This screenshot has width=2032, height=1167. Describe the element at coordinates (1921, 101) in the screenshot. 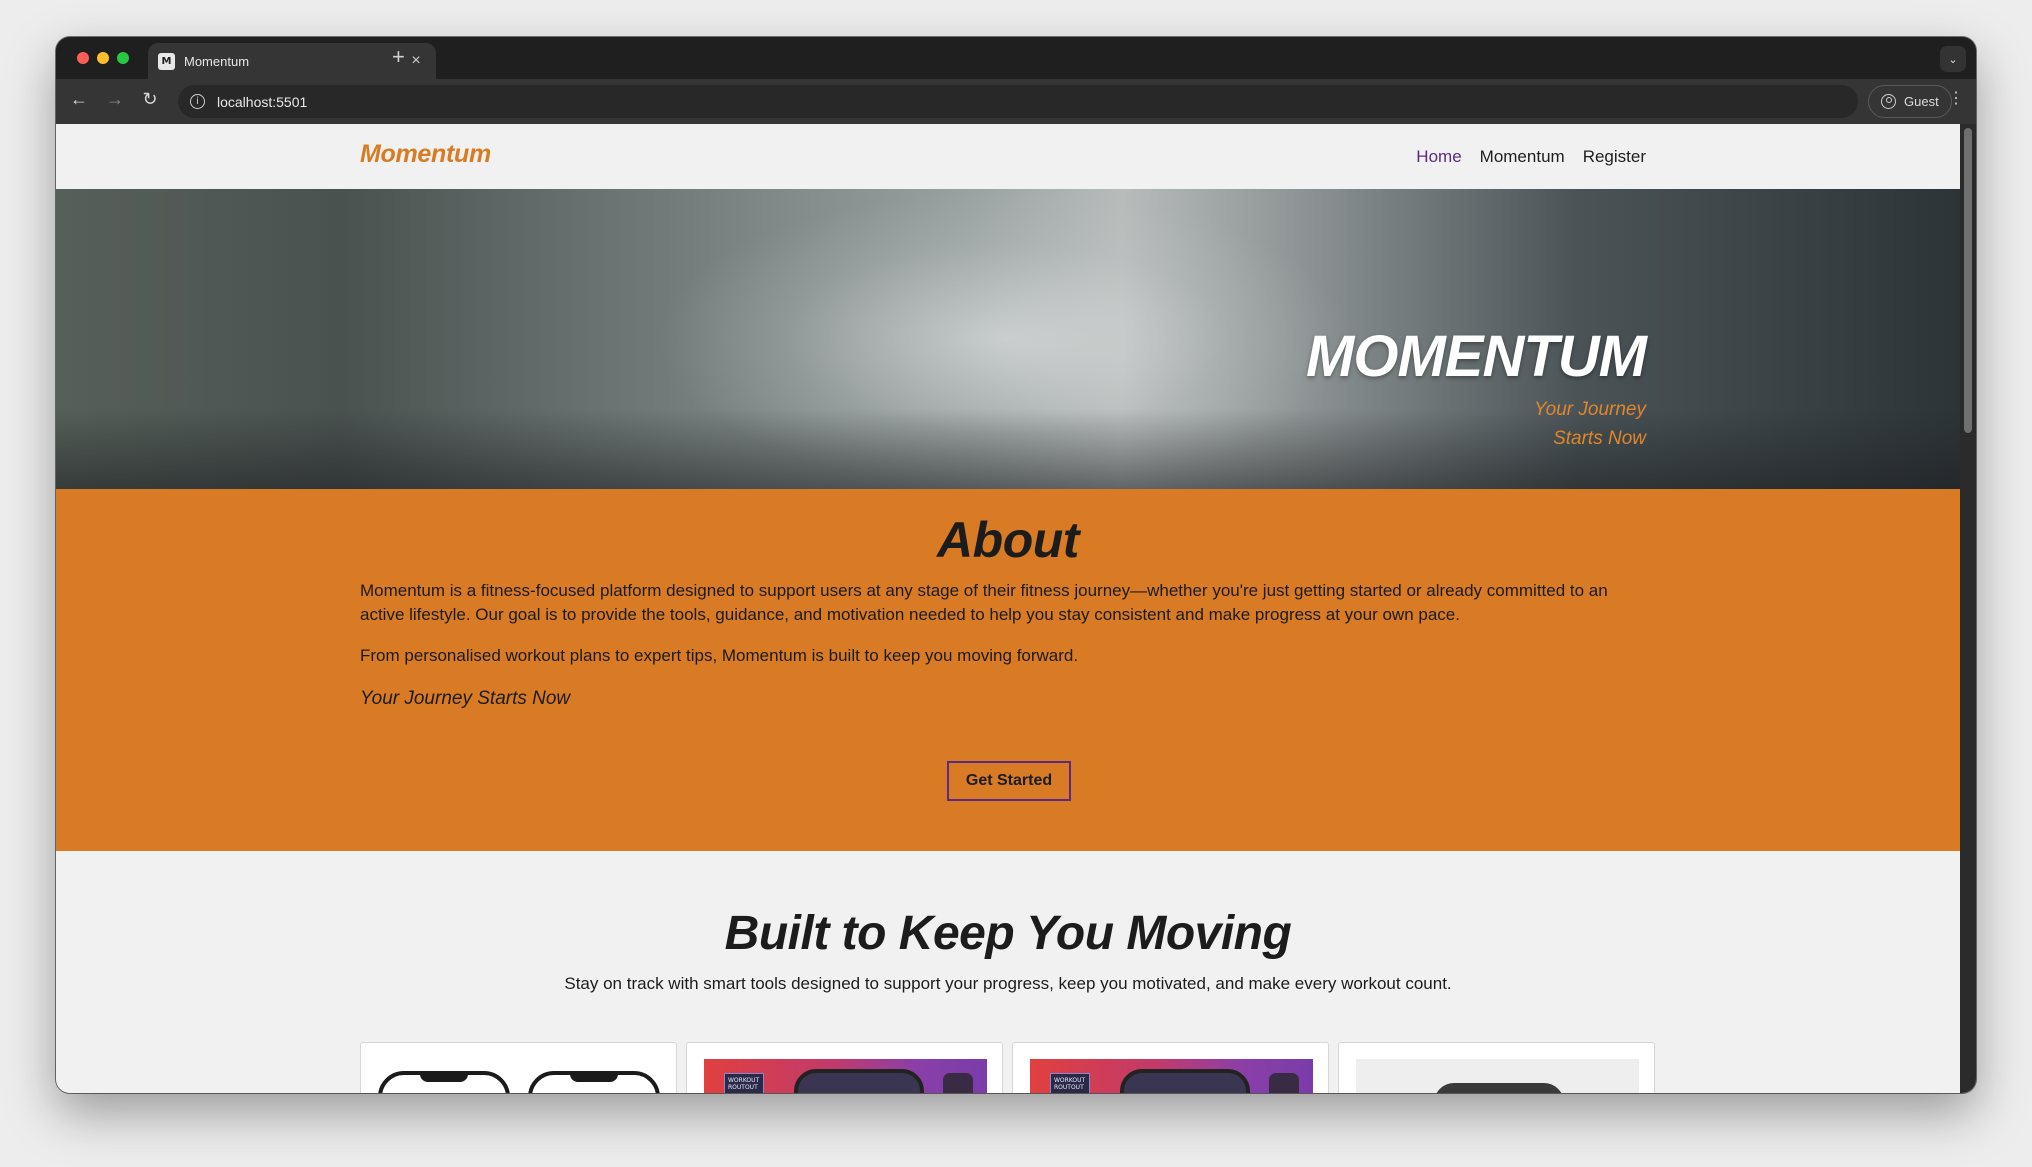

I see `profile-label: Guest` at that location.